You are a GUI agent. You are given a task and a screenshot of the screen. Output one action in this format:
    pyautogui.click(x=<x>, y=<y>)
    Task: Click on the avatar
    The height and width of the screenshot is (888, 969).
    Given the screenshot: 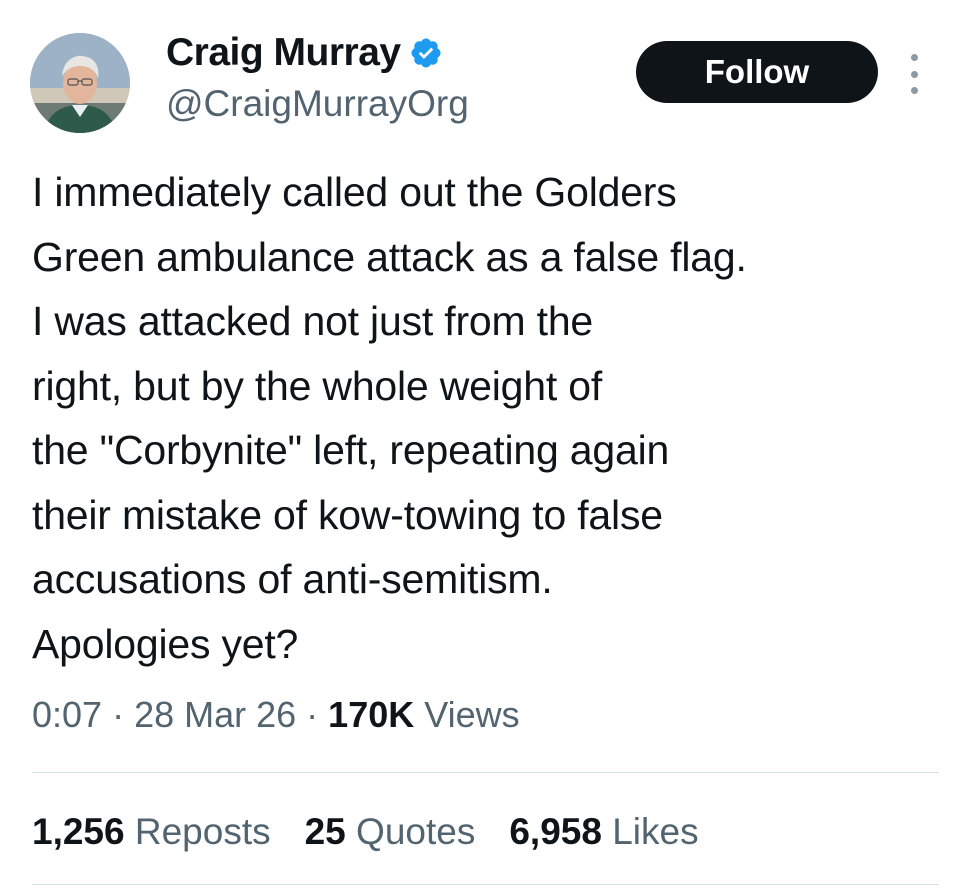 What is the action you would take?
    pyautogui.click(x=80, y=83)
    